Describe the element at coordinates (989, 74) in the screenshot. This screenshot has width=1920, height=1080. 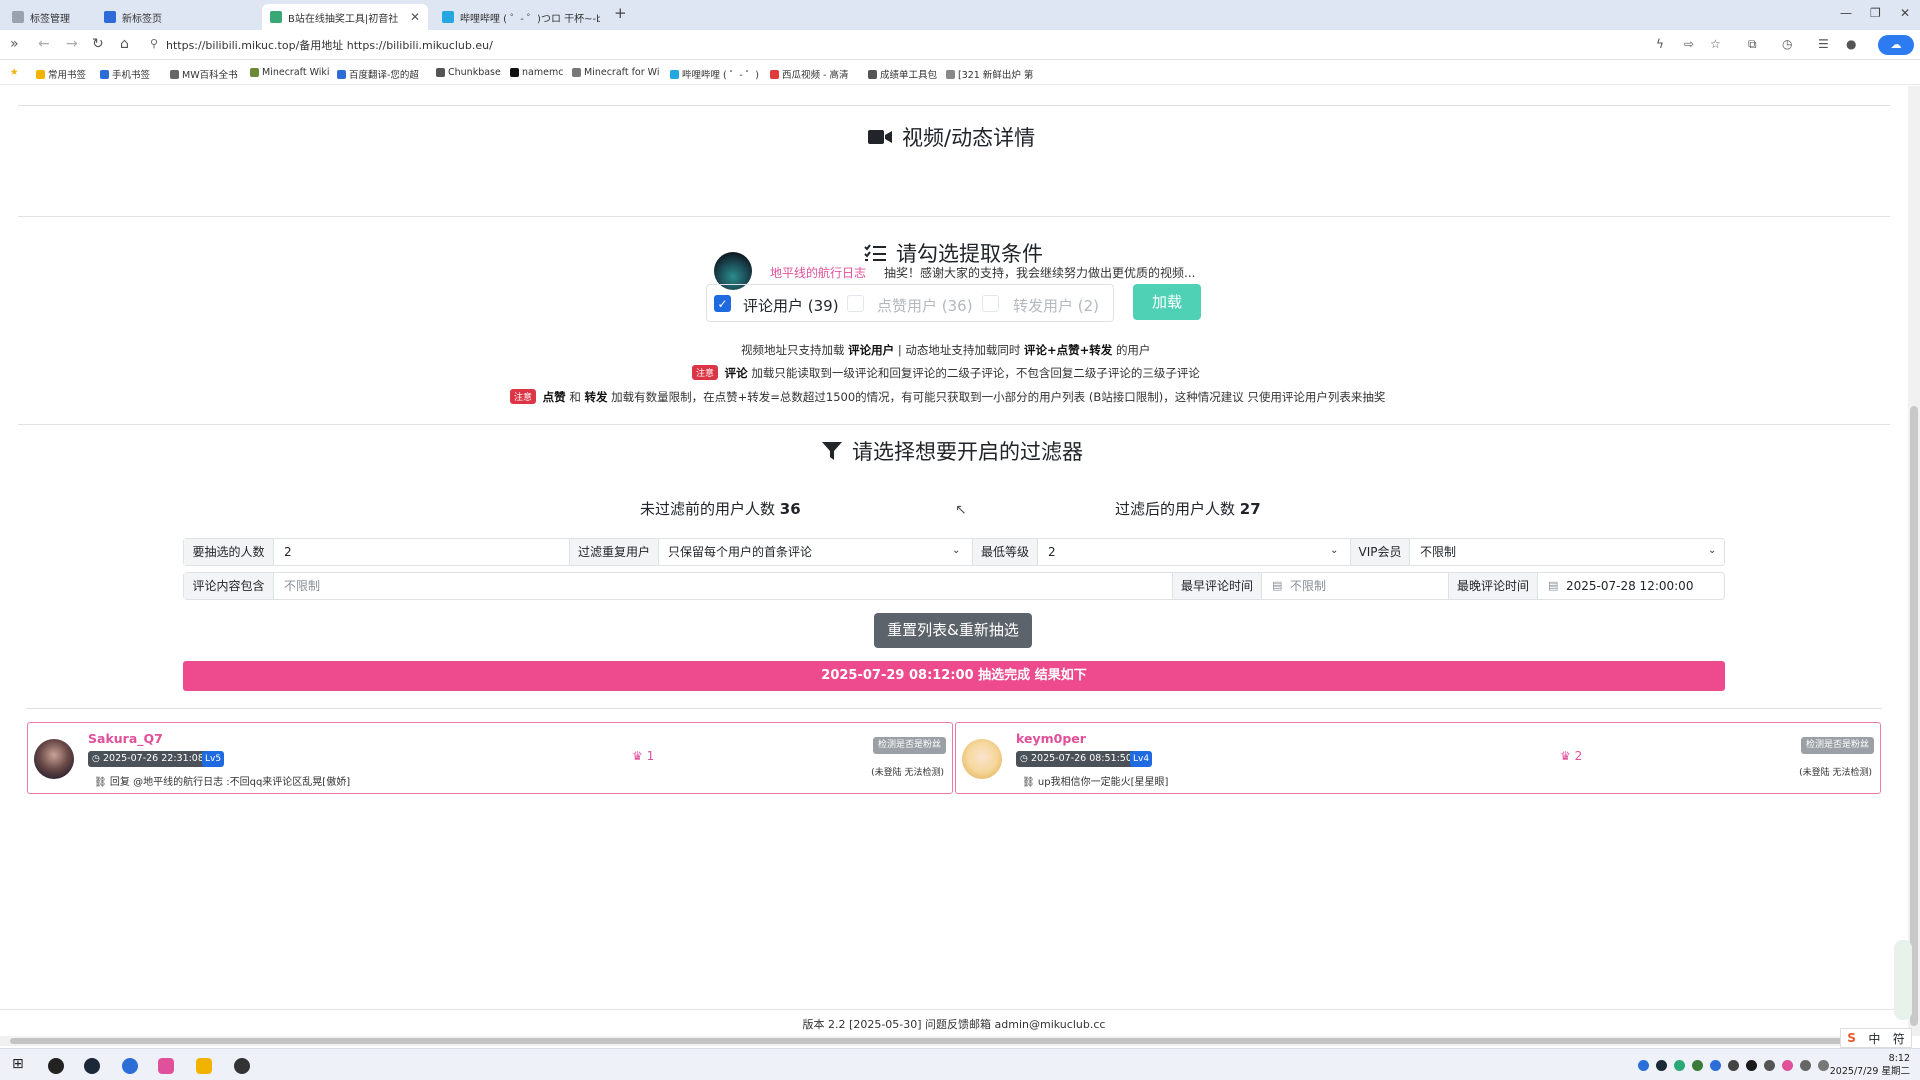
I see `bookmark-item: [321 新鲜出炉 第` at that location.